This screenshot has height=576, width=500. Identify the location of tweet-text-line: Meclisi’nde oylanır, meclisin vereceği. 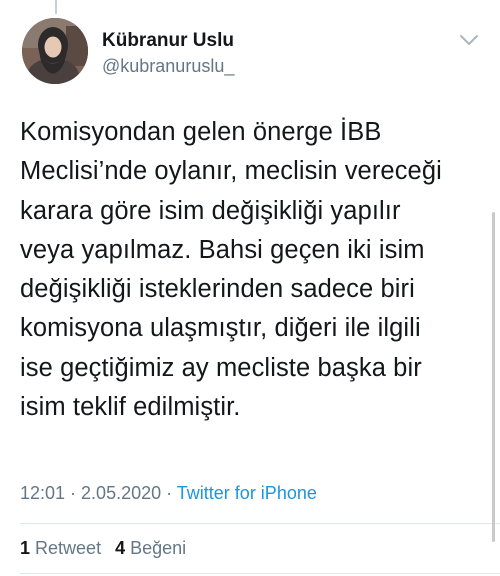
(231, 171).